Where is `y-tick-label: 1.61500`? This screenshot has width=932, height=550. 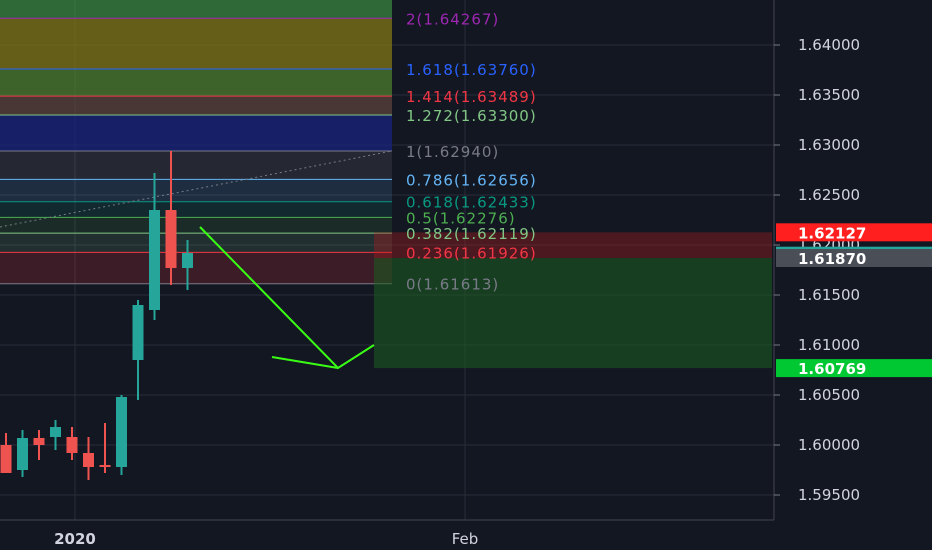
y-tick-label: 1.61500 is located at coordinates (829, 295).